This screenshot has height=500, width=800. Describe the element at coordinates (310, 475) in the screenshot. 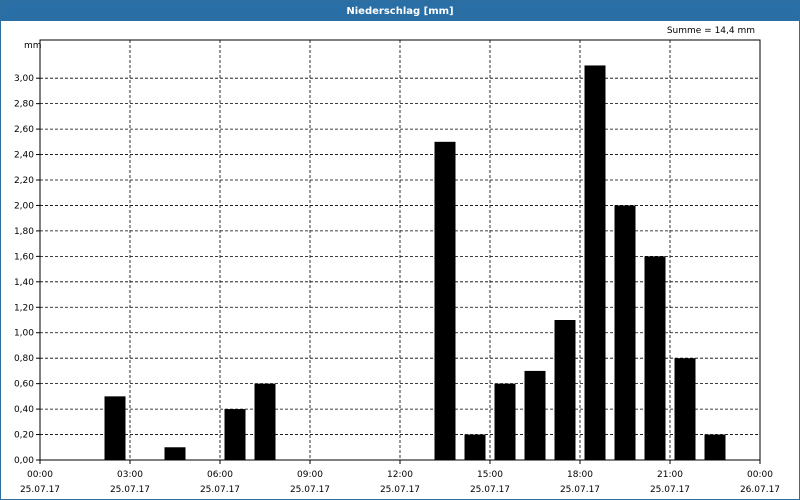

I see `x-tick-time-label: 09:00` at that location.